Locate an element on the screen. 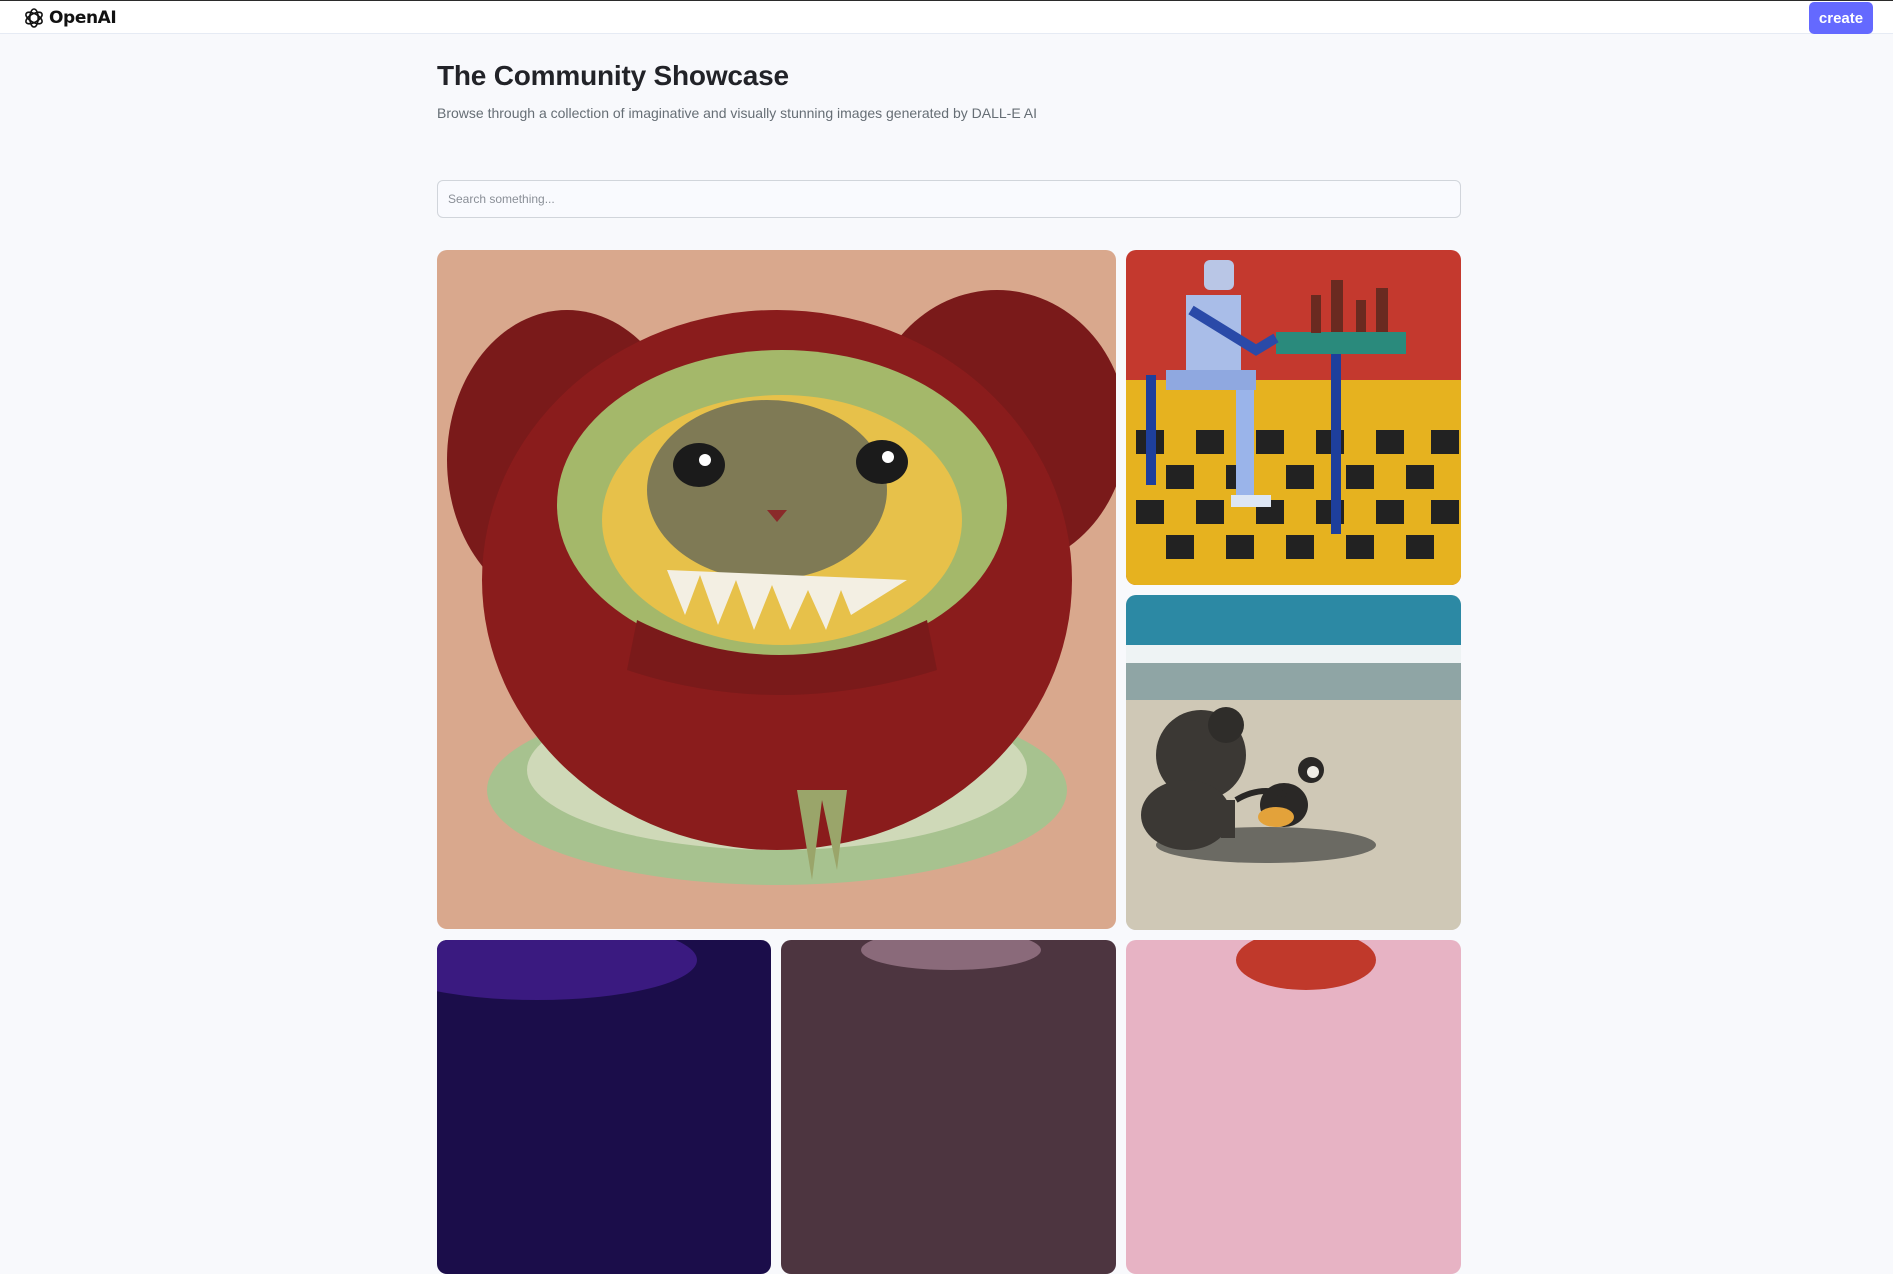 The width and height of the screenshot is (1893, 1274). page-title: The Community Showcase is located at coordinates (613, 75).